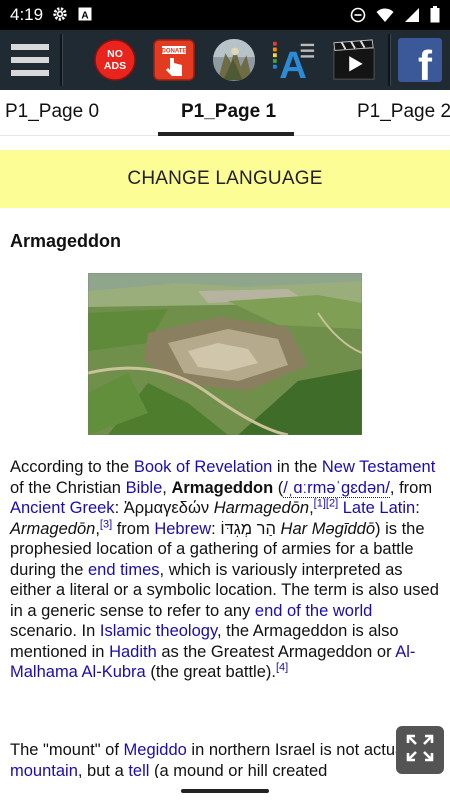 Image resolution: width=450 pixels, height=800 pixels. What do you see at coordinates (133, 652) in the screenshot?
I see `link-hadith: Hadith` at bounding box center [133, 652].